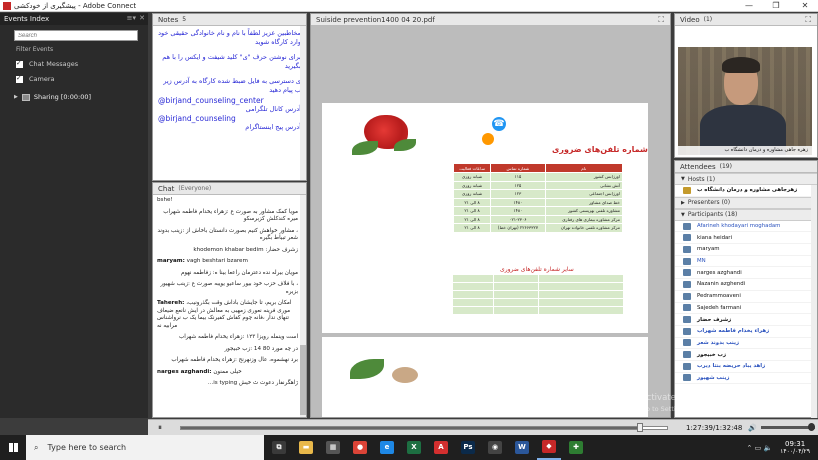 This screenshot has width=818, height=460. I want to click on excel-icon: X, so click(414, 447).